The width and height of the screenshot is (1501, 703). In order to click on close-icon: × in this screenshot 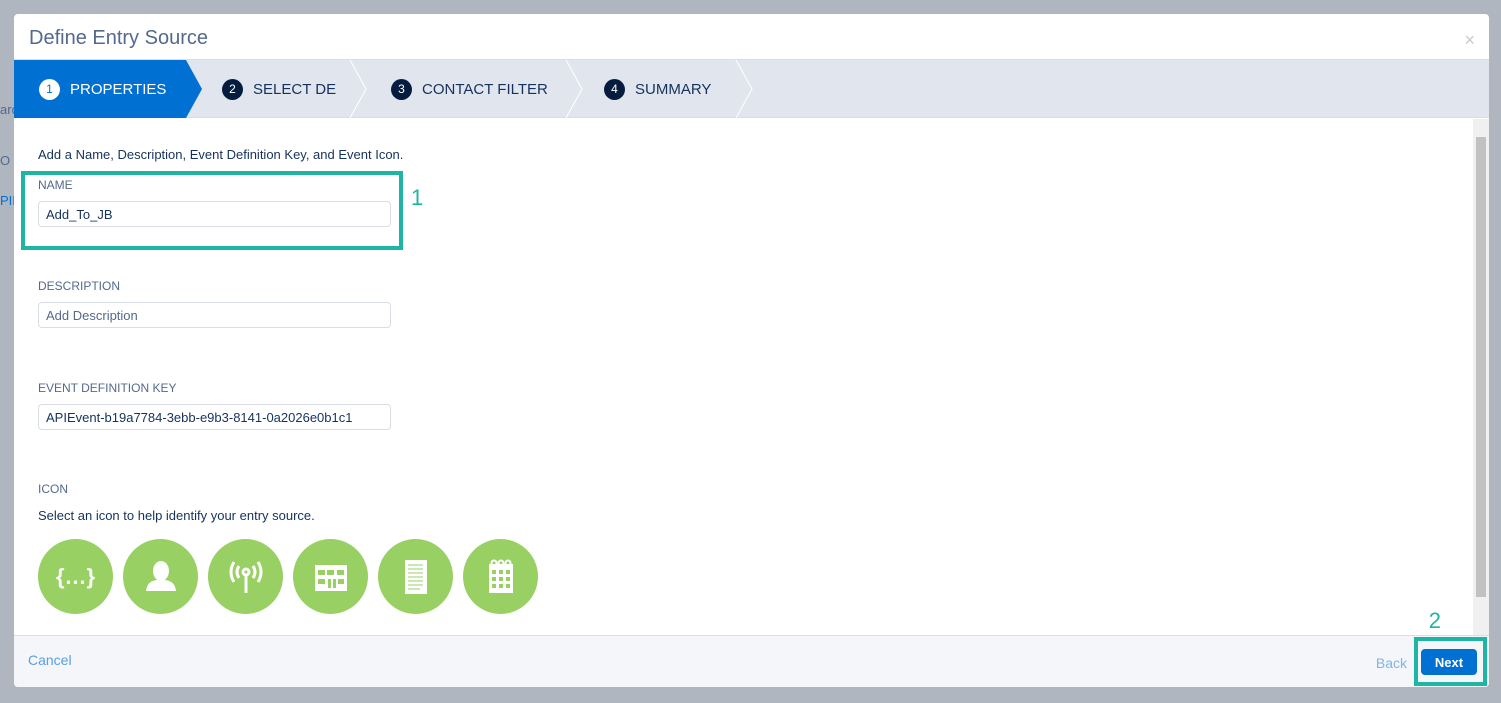, I will do `click(1469, 40)`.